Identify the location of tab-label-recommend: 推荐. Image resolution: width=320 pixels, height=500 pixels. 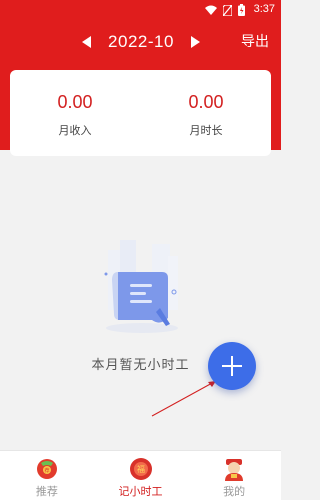
(46, 491).